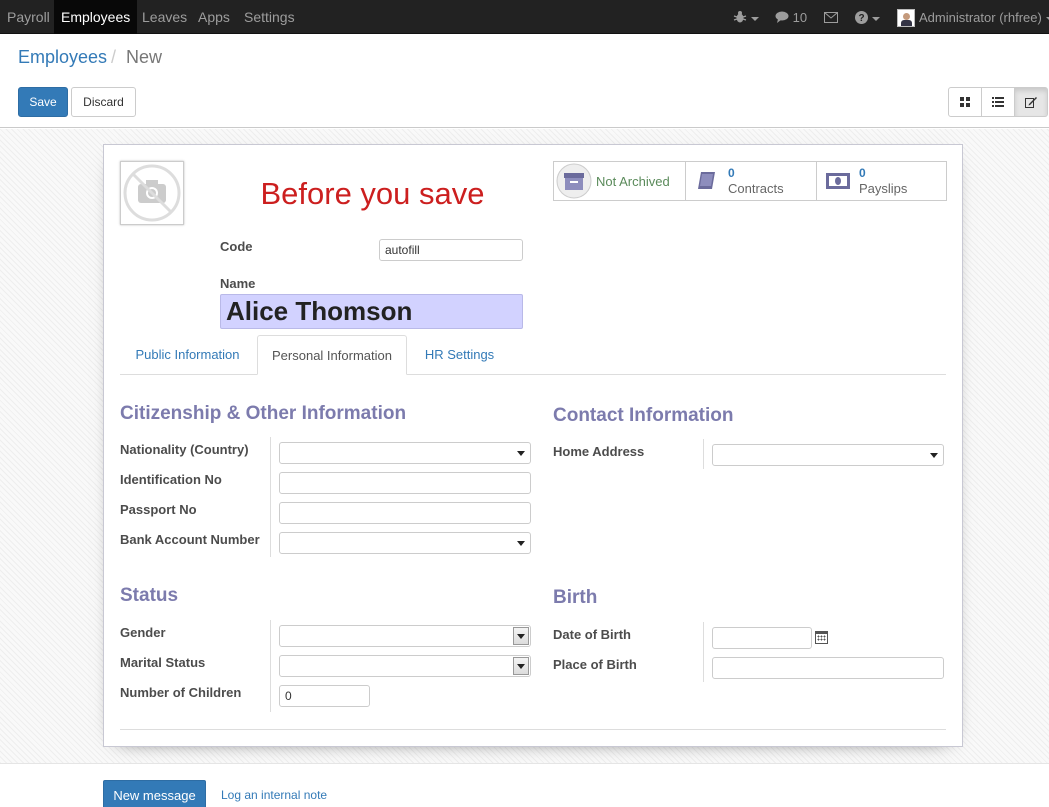 The height and width of the screenshot is (807, 1049). Describe the element at coordinates (821, 637) in the screenshot. I see `calendar-icon` at that location.